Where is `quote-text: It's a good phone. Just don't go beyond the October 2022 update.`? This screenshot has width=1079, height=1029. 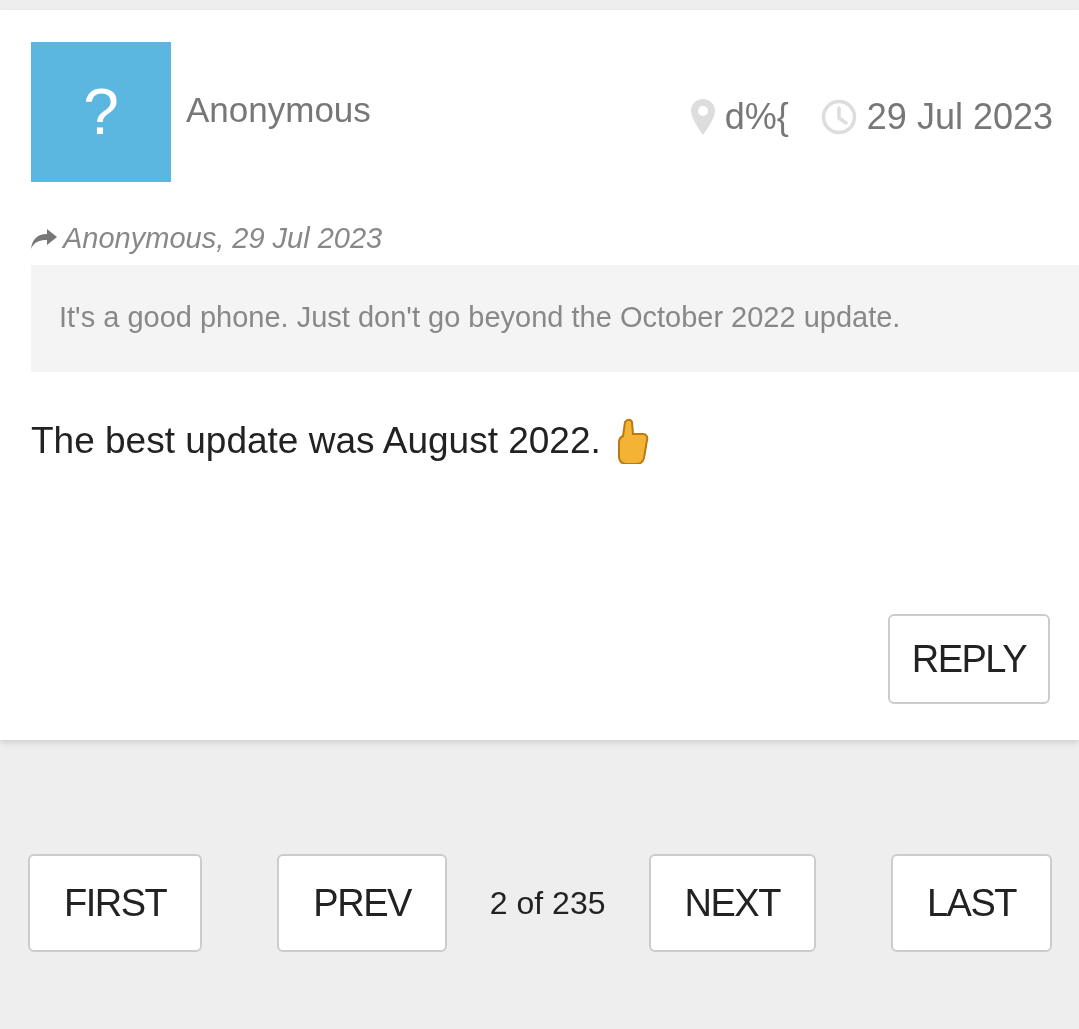 quote-text: It's a good phone. Just don't go beyond the October 2022 update. is located at coordinates (555, 318).